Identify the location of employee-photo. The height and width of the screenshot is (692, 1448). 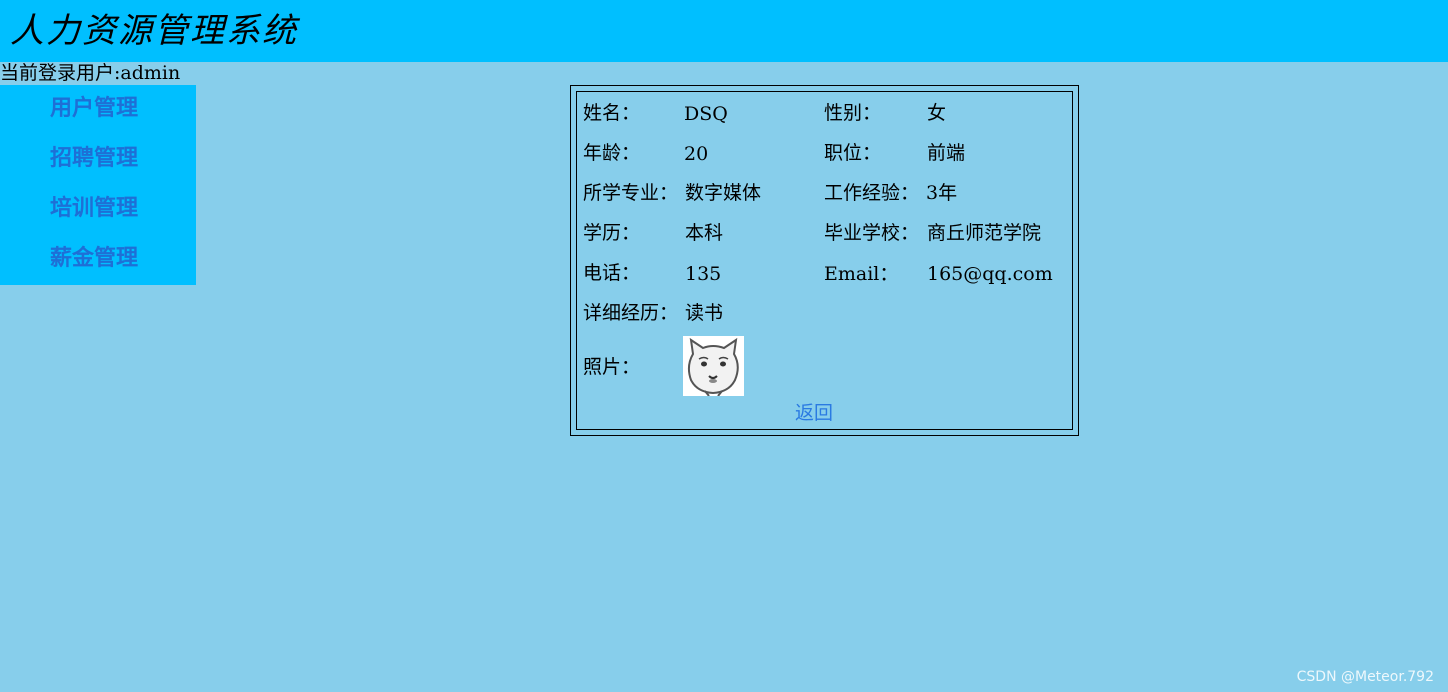
(713, 366).